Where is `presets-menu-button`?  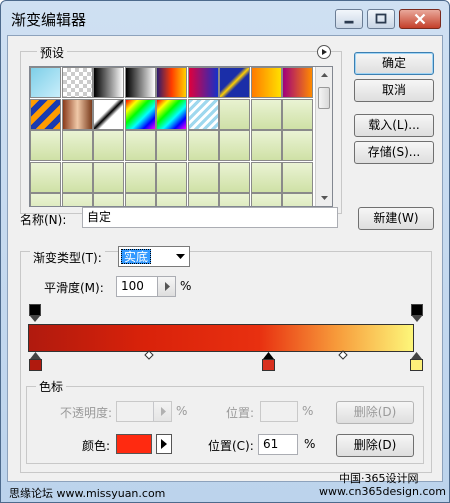 presets-menu-button is located at coordinates (324, 52).